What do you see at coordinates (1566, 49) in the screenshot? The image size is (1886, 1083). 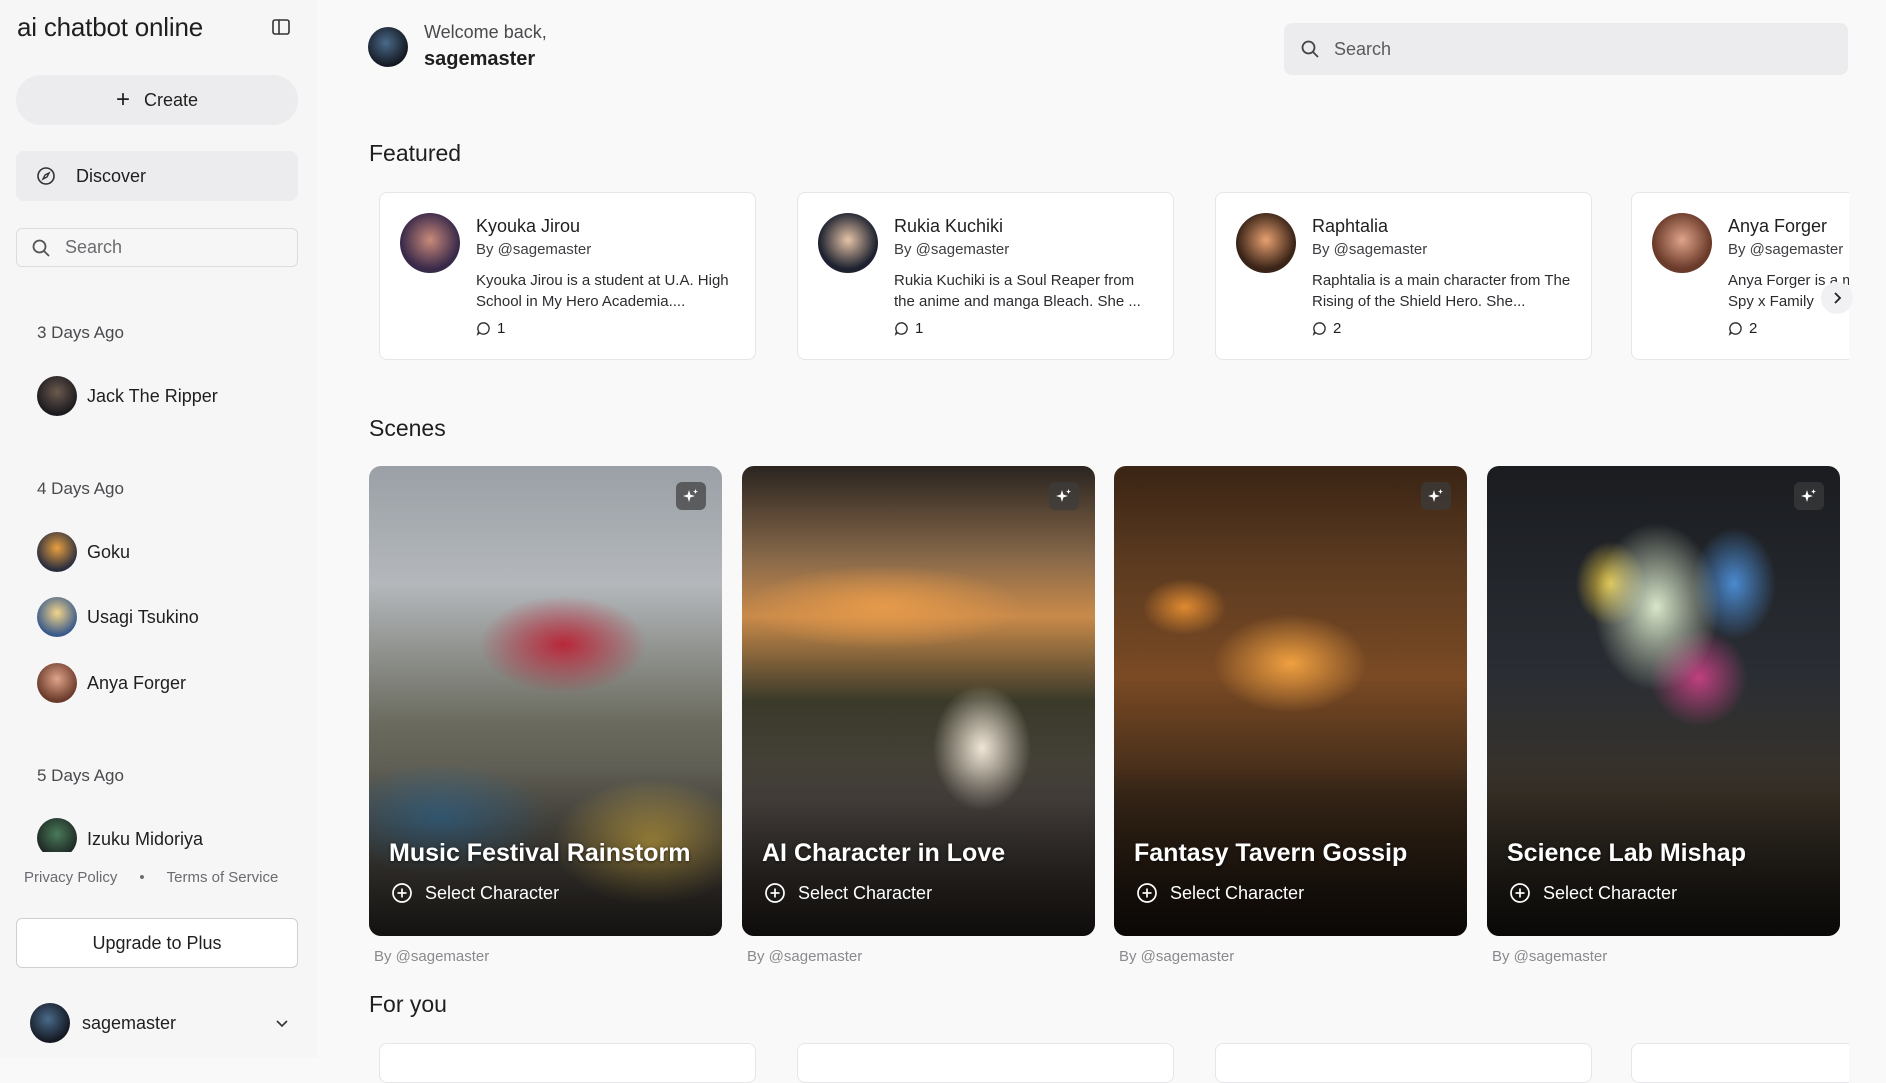 I see `main-search-input: Search` at bounding box center [1566, 49].